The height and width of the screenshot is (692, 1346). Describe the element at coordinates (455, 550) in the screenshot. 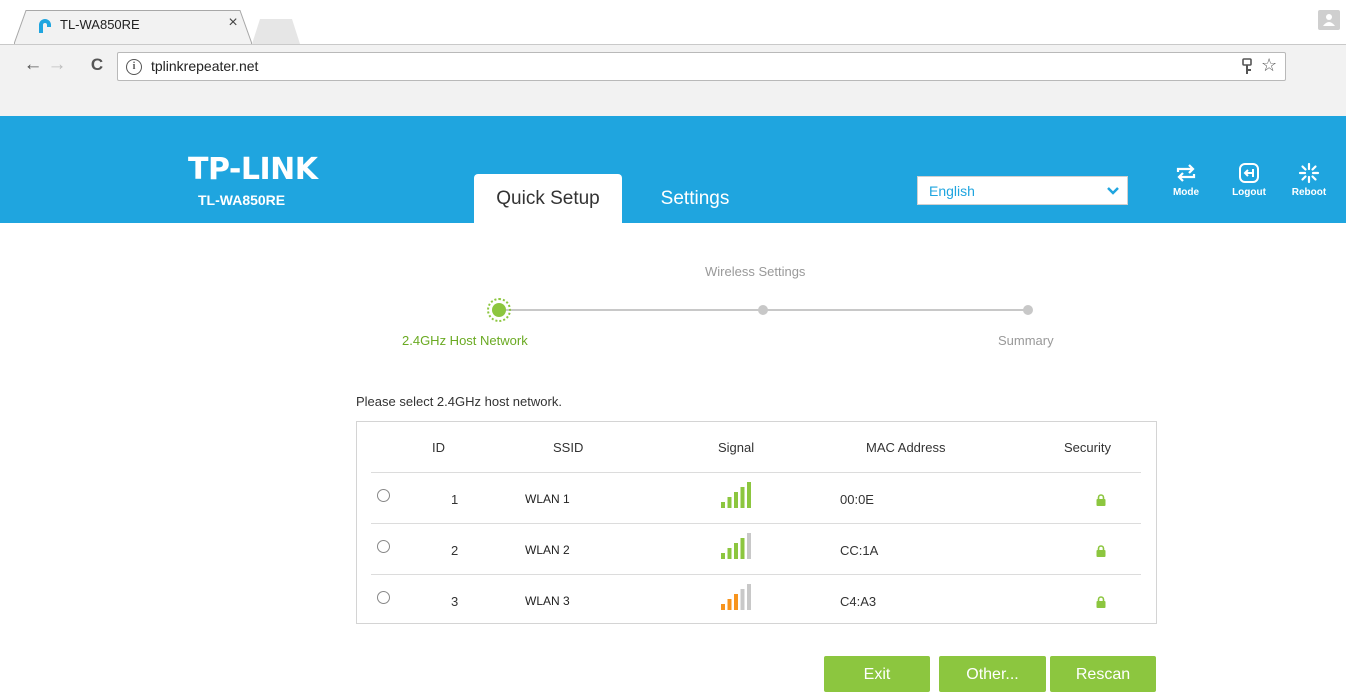

I see `network-id: 2` at that location.